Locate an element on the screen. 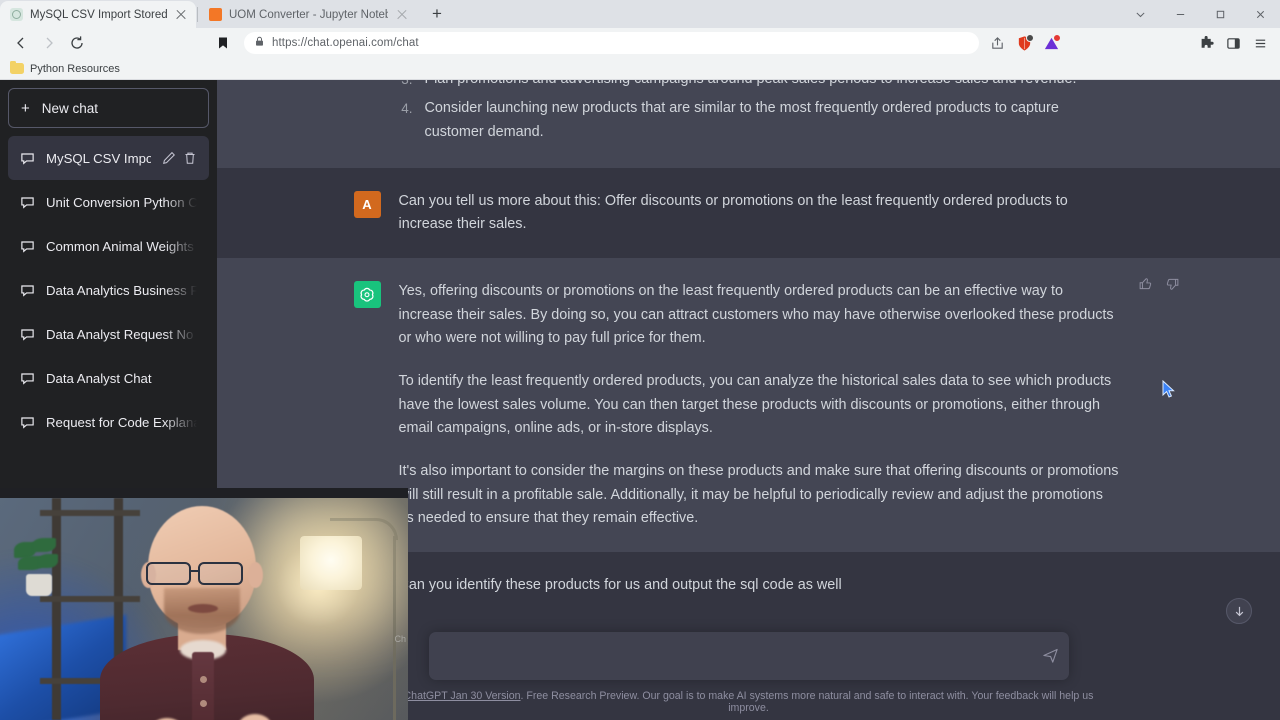  browser-tab-jupyter: UOM Converter - Jupyter Notebook is located at coordinates (308, 14).